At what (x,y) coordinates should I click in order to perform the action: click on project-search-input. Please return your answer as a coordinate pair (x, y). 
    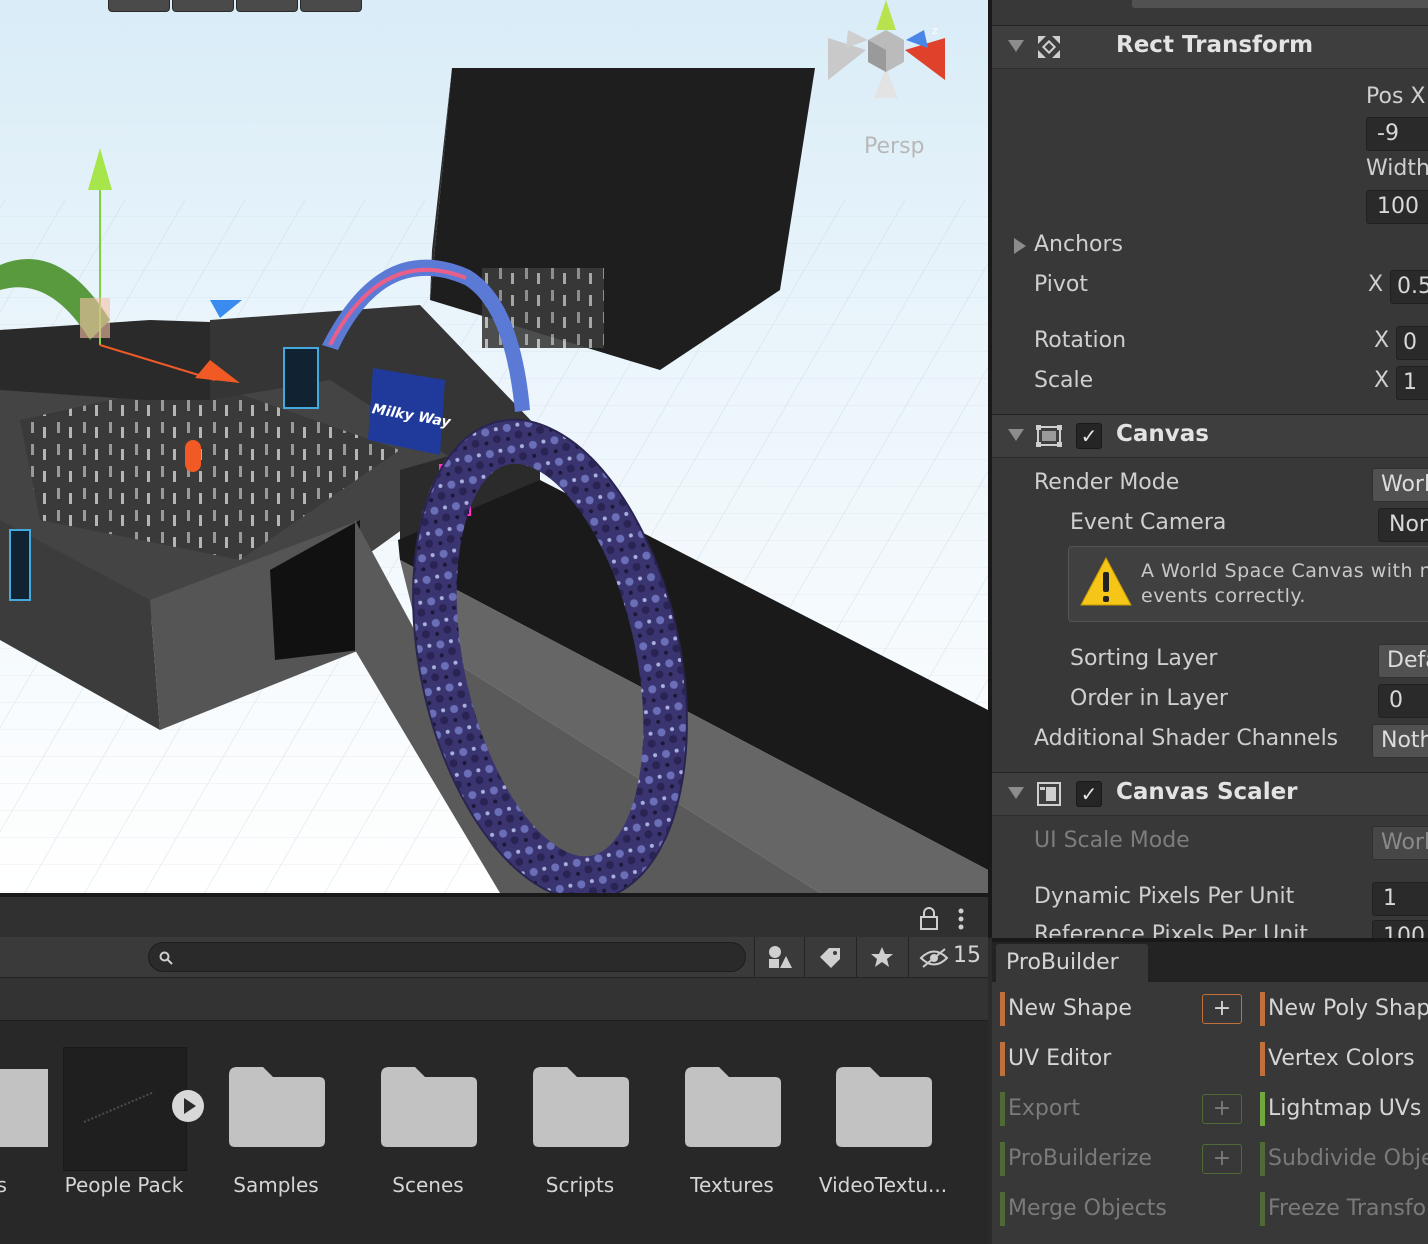
    Looking at the image, I should click on (447, 957).